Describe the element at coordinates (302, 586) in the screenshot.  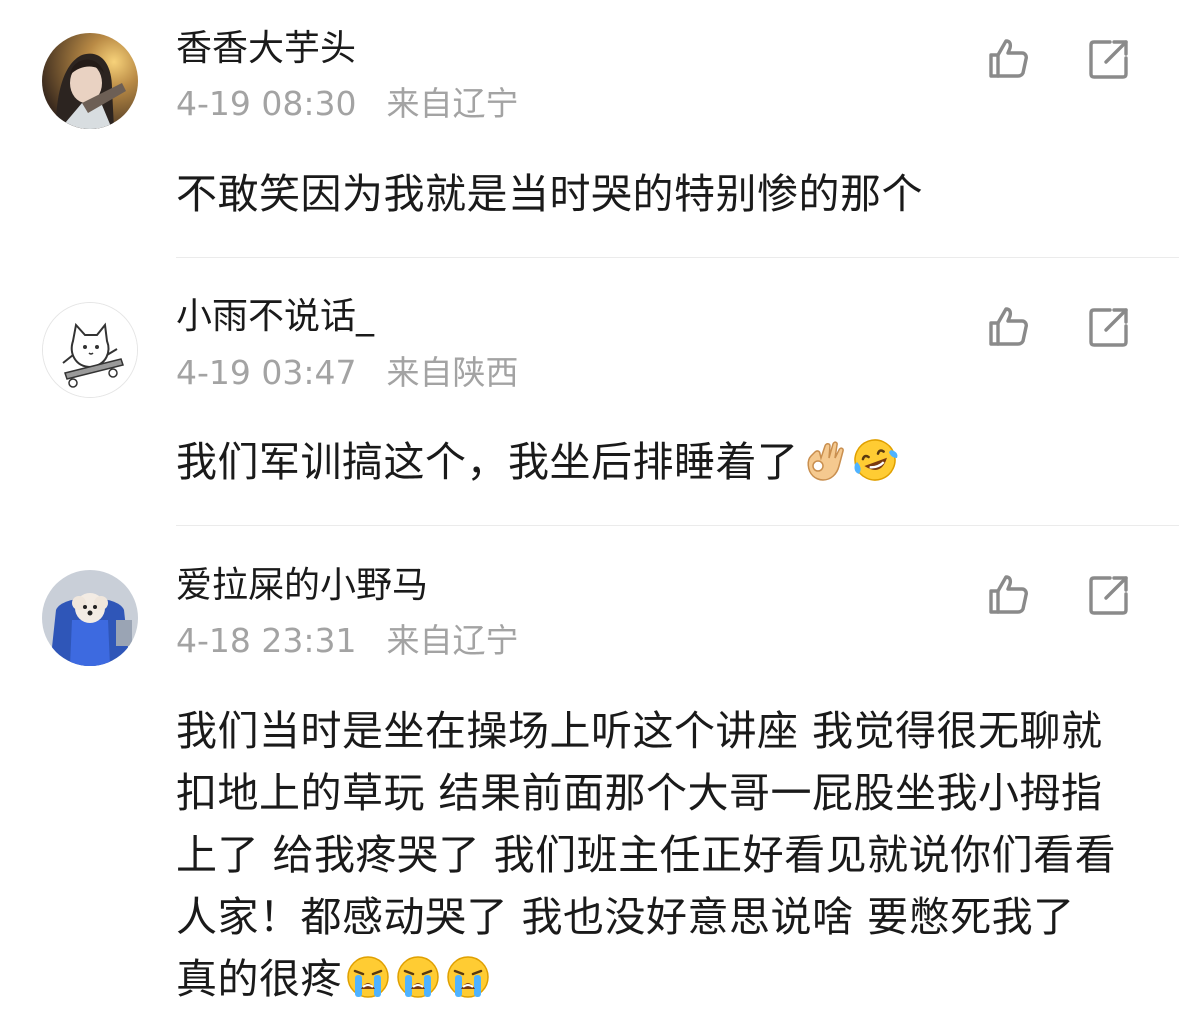
I see `username: 爱拉屎的小野马` at that location.